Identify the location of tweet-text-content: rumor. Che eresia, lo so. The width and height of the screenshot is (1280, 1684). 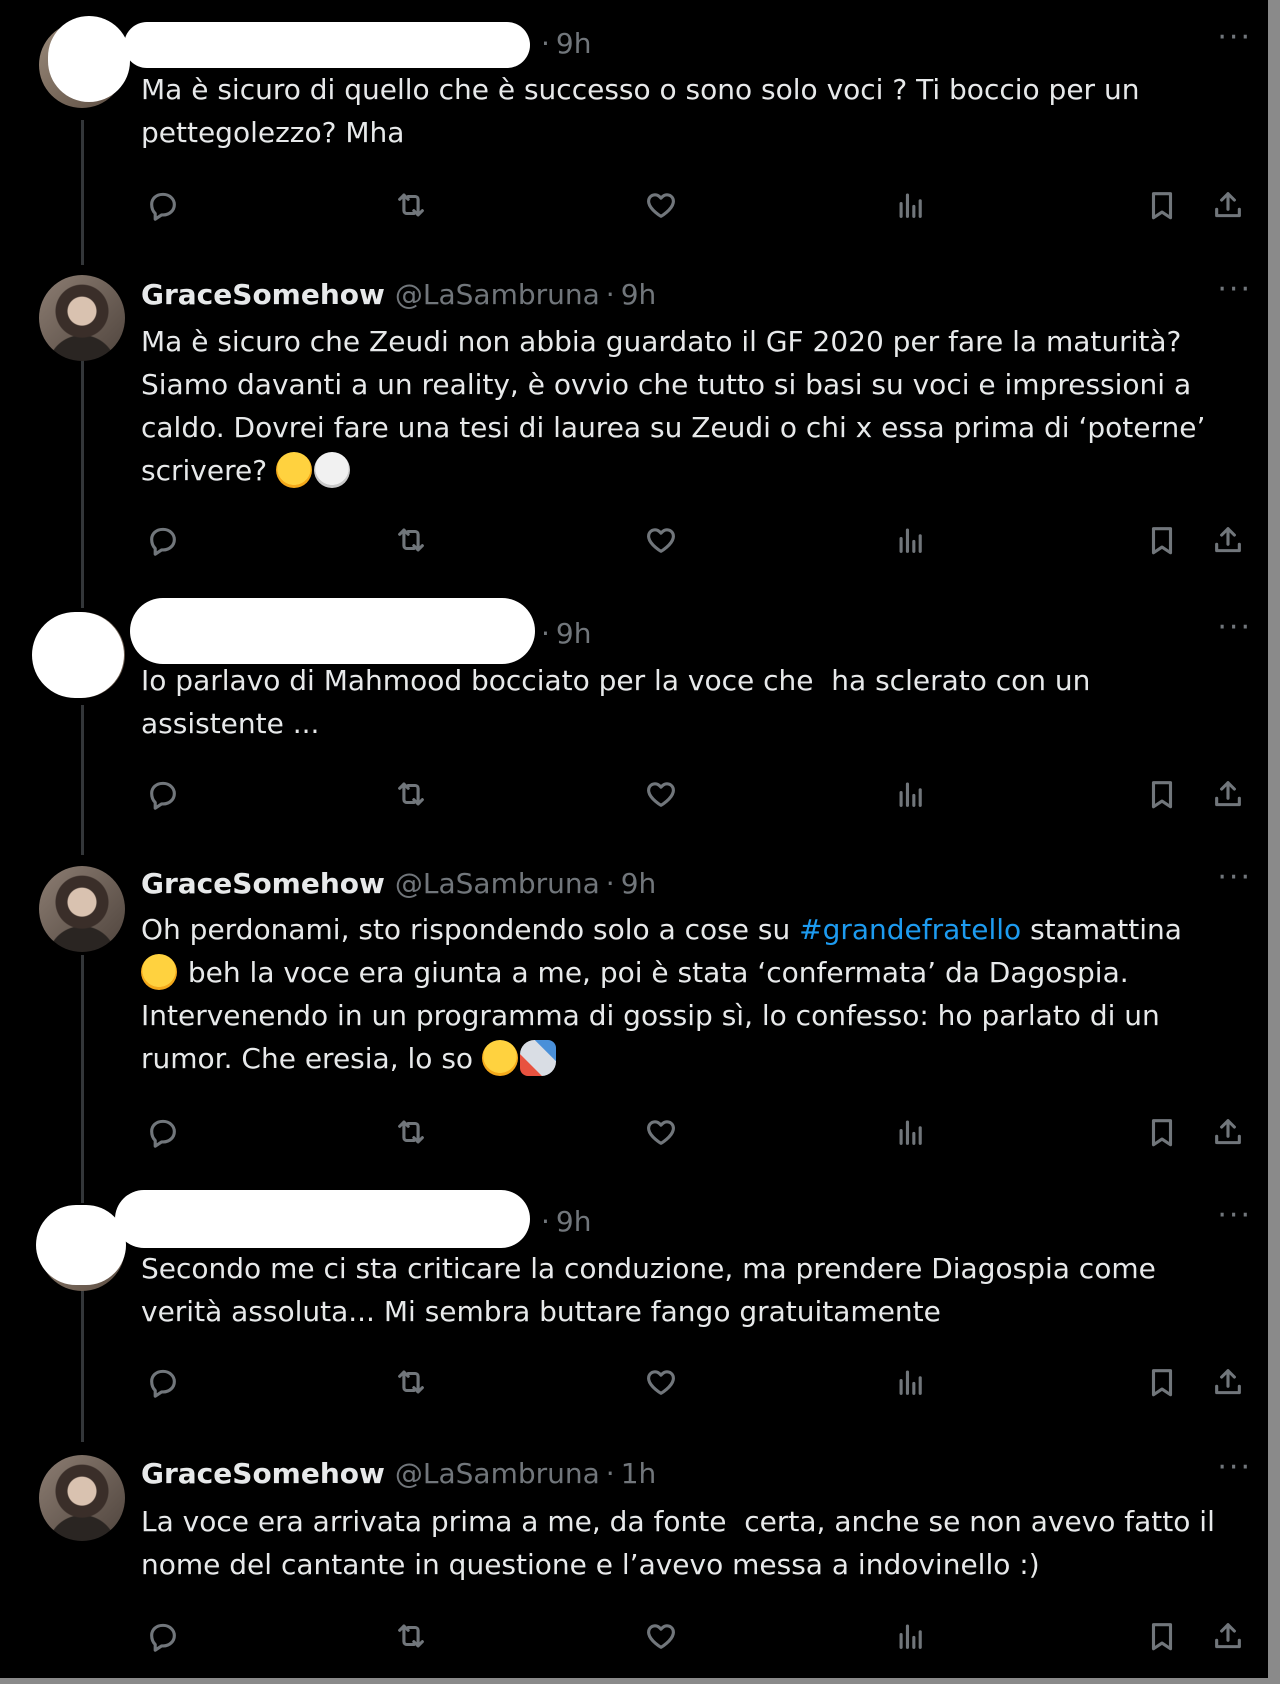
(311, 1058).